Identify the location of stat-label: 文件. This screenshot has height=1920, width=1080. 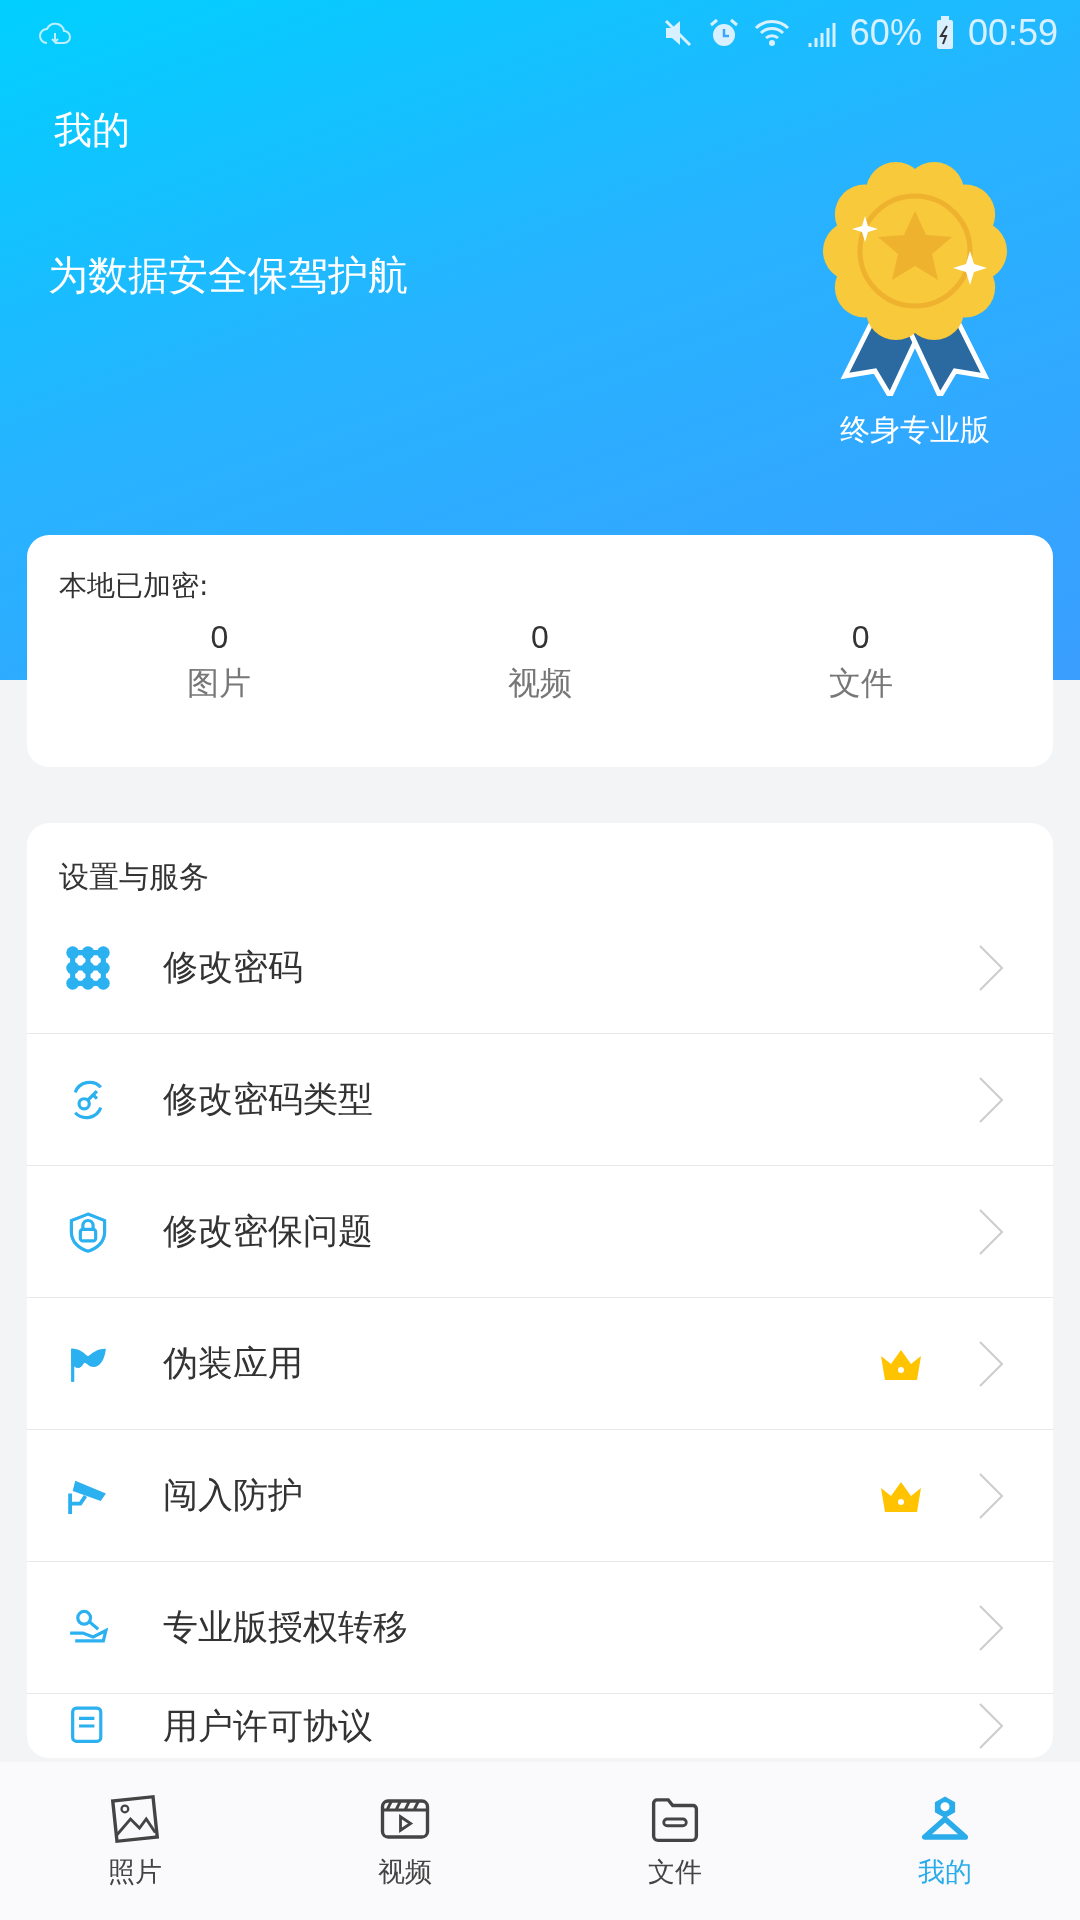
(860, 683).